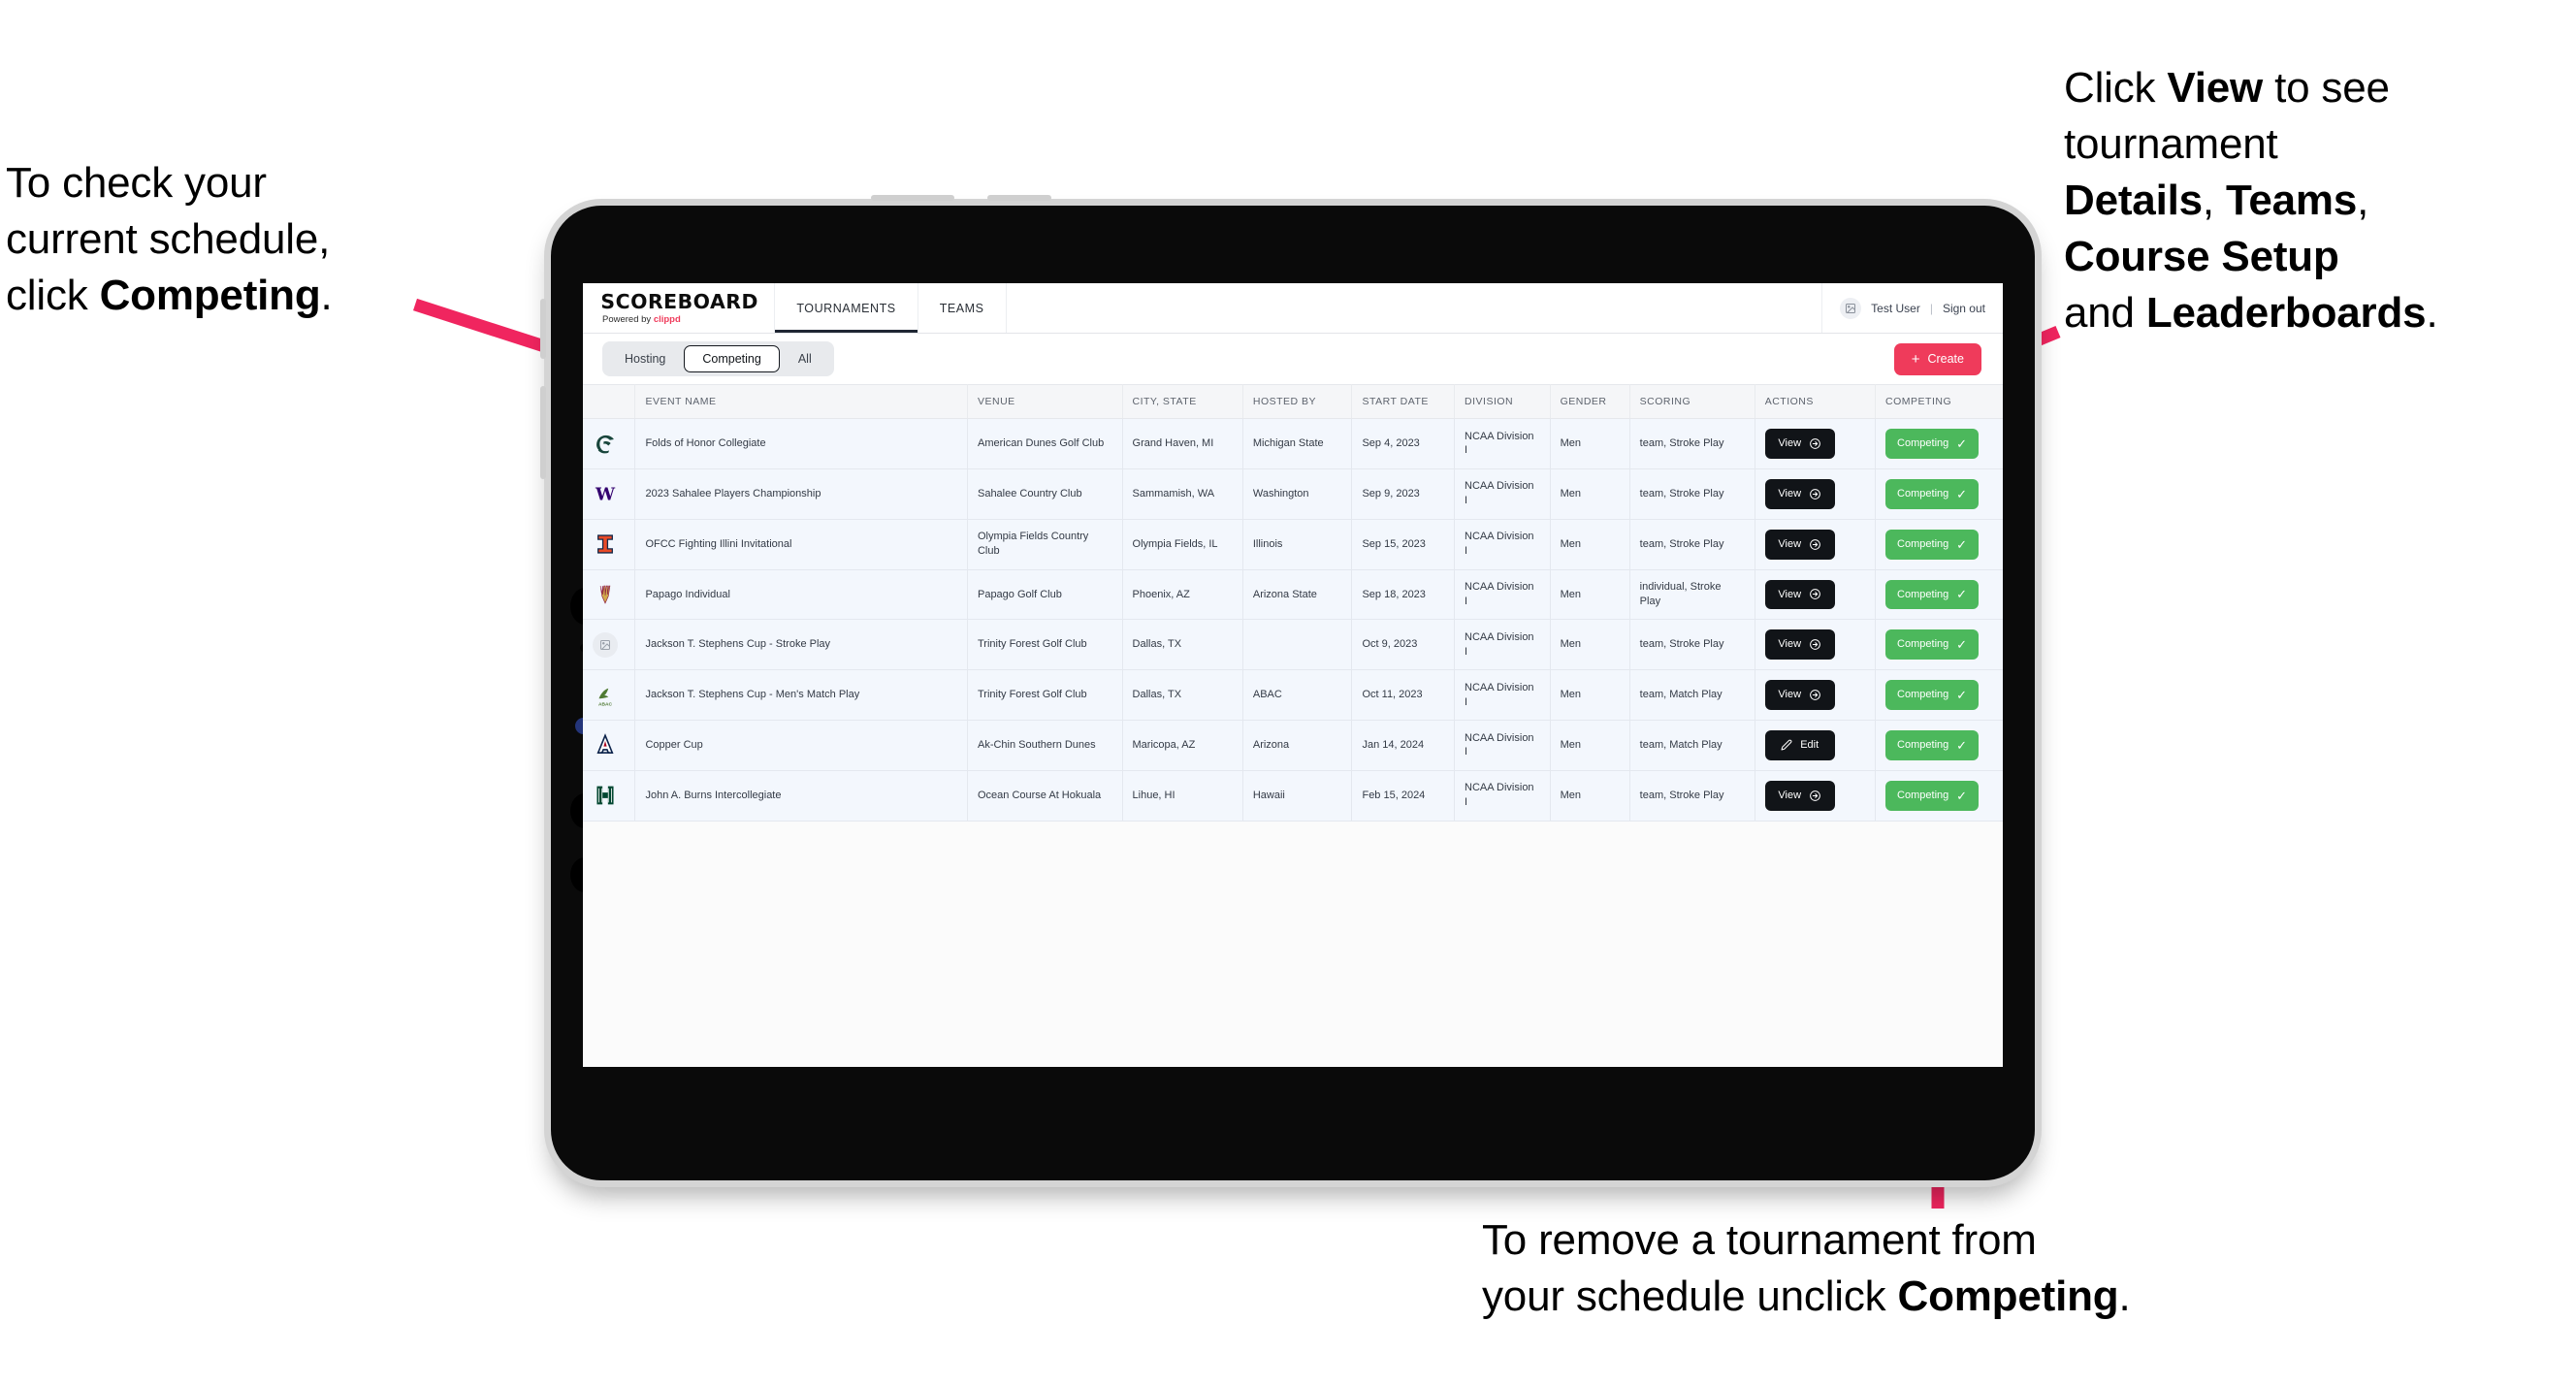 This screenshot has height=1386, width=2576. I want to click on sign-out-link: Sign out, so click(1964, 308).